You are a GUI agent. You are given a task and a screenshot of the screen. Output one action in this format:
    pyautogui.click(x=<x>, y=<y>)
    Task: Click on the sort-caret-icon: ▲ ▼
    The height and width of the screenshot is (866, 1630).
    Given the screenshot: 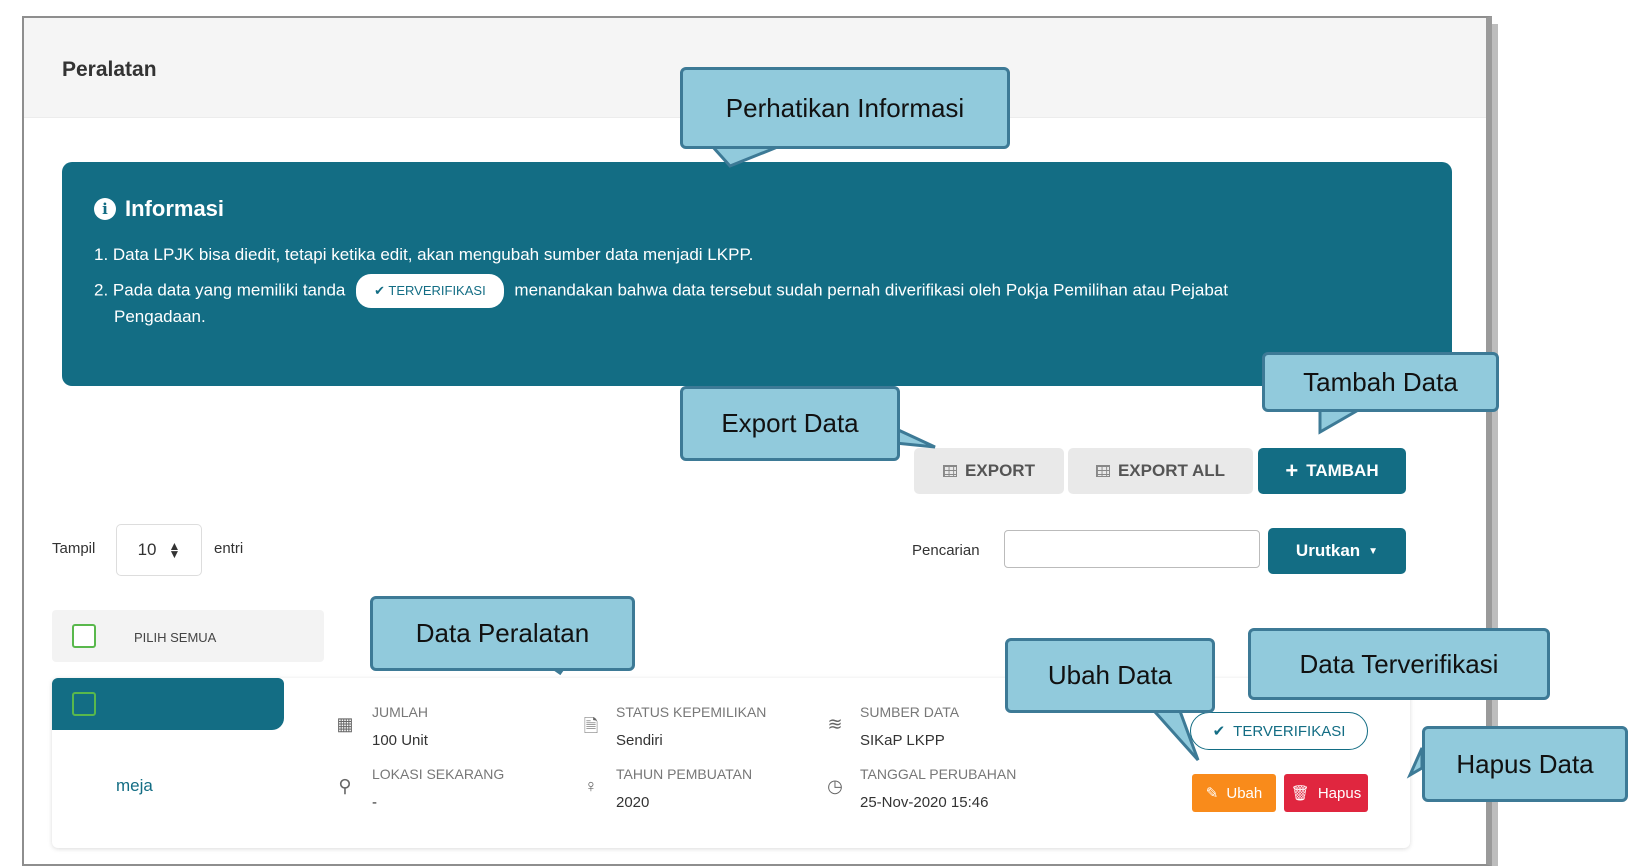 What is the action you would take?
    pyautogui.click(x=174, y=550)
    